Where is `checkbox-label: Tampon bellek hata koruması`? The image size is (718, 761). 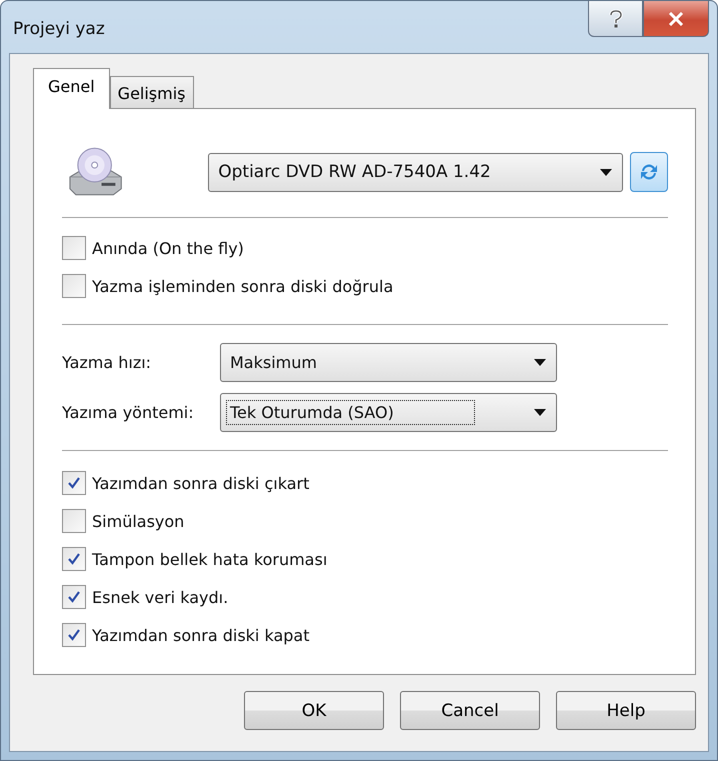 checkbox-label: Tampon bellek hata koruması is located at coordinates (210, 559).